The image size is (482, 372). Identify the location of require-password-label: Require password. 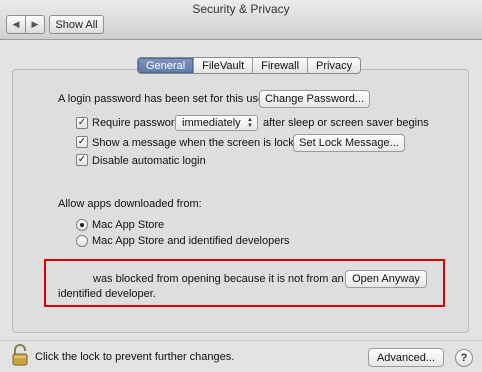
(136, 123).